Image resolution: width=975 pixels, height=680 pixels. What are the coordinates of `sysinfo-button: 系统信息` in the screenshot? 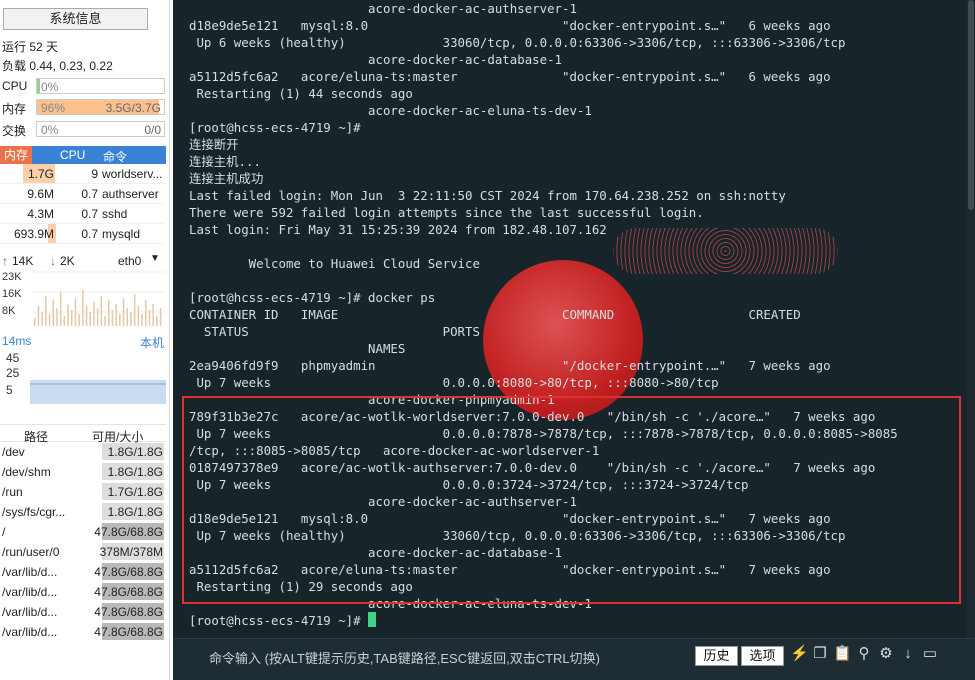 It's located at (75, 19).